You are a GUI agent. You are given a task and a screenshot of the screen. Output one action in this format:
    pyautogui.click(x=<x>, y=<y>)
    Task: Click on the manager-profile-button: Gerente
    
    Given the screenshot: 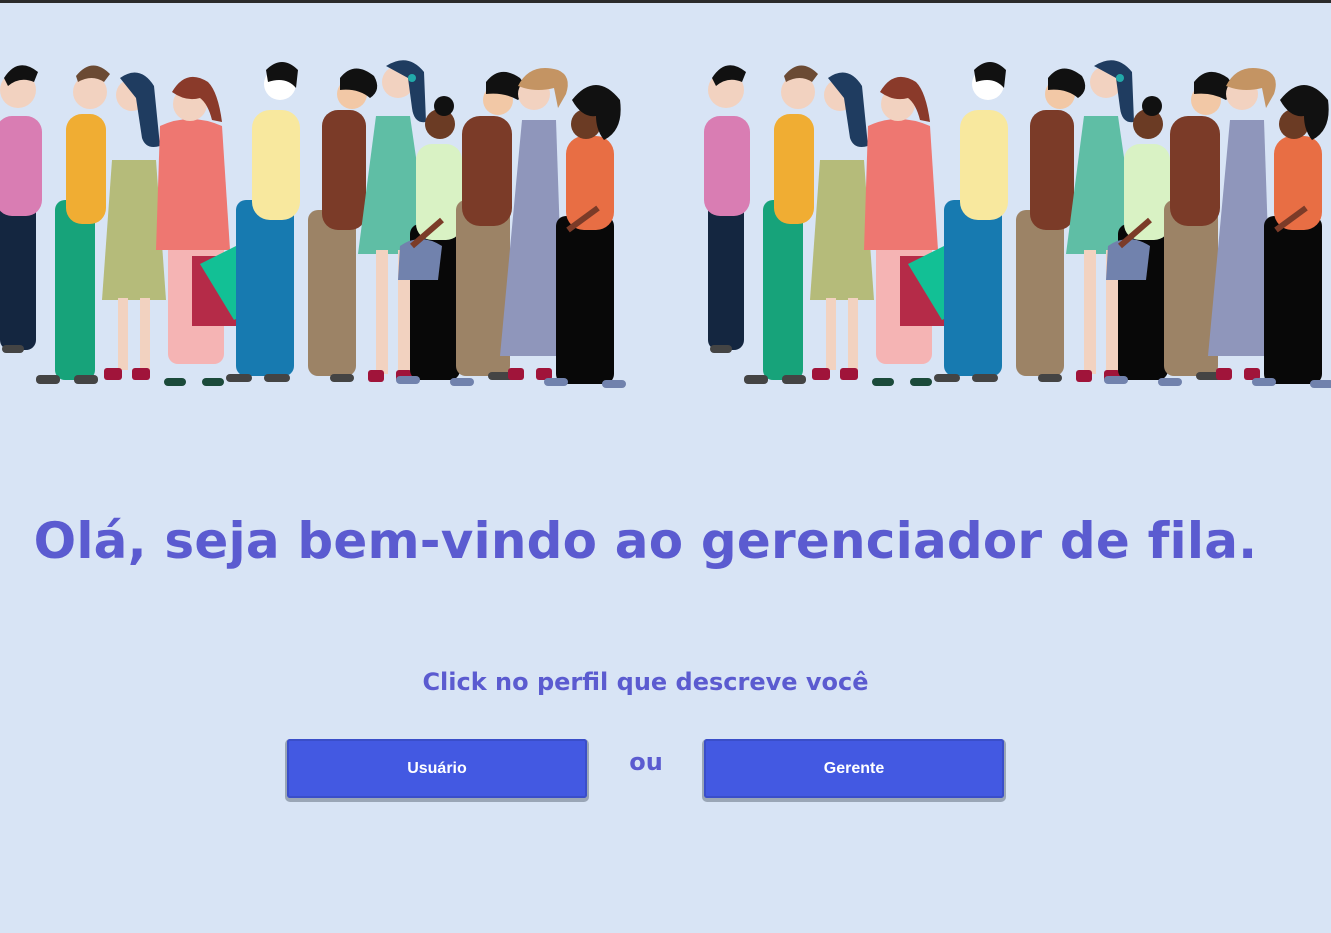 What is the action you would take?
    pyautogui.click(x=854, y=768)
    